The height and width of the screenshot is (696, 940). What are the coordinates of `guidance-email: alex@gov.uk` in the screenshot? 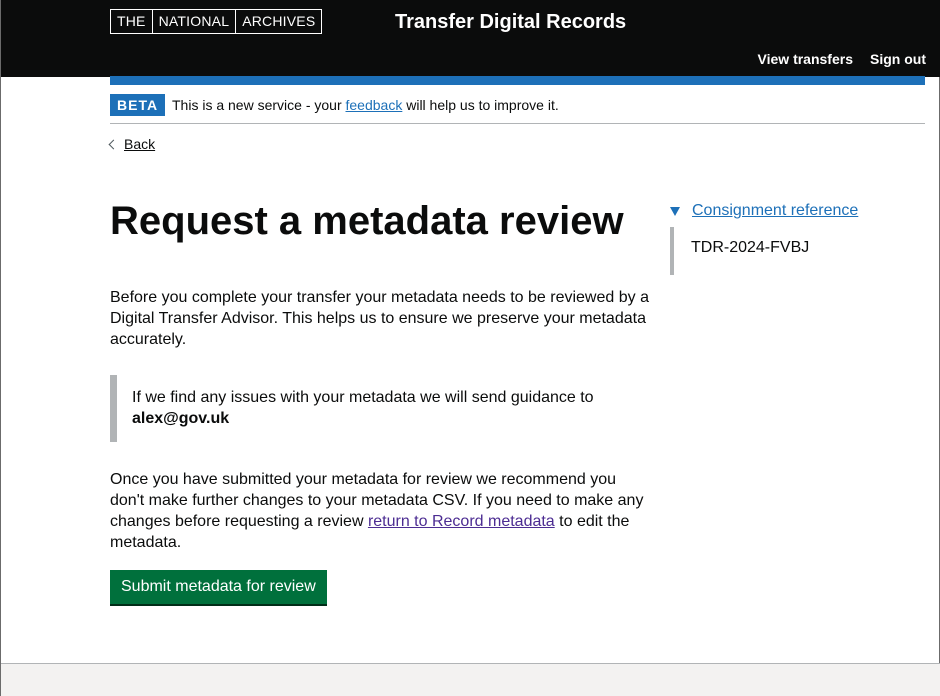 It's located at (181, 418).